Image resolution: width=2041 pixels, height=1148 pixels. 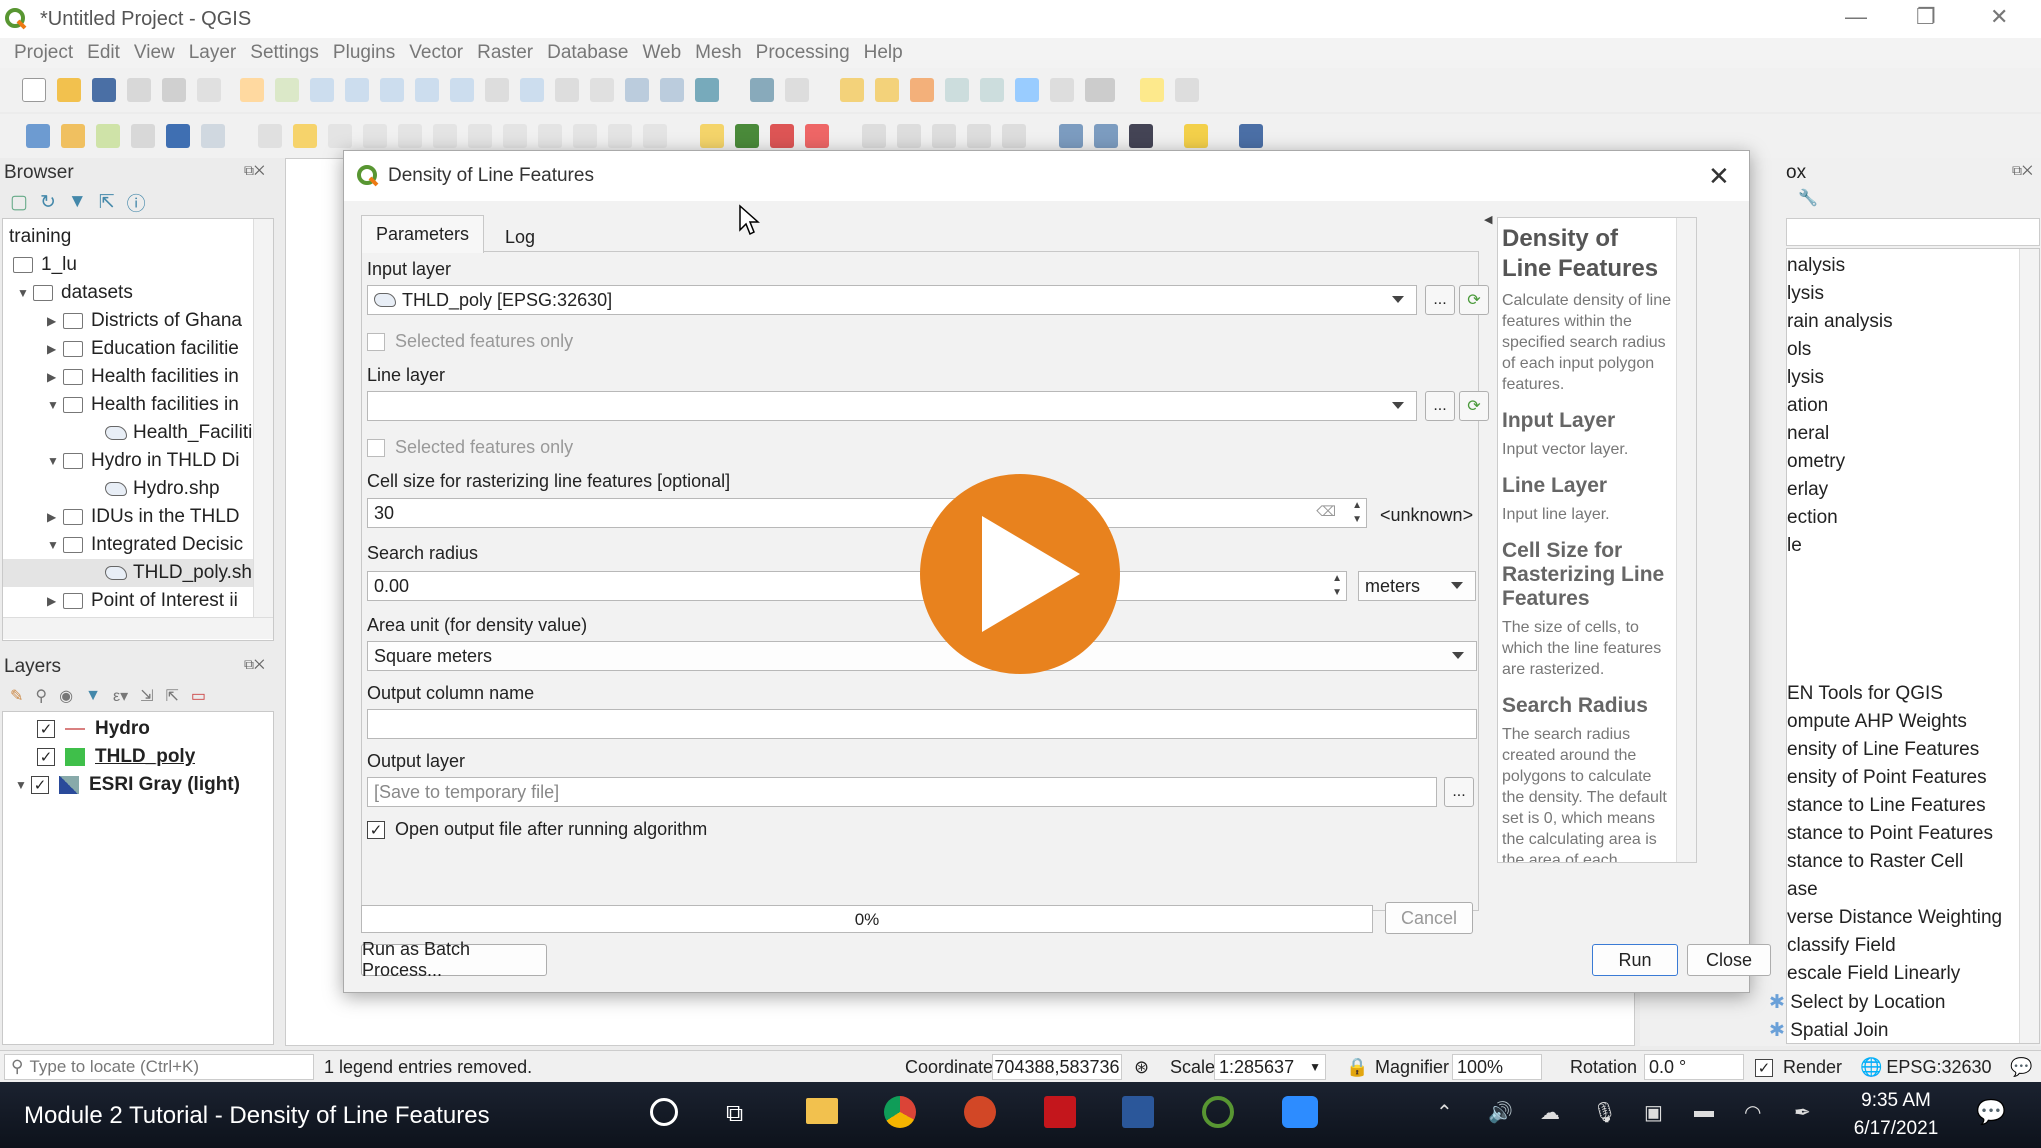 What do you see at coordinates (263, 418) in the screenshot?
I see `browser-vscrollbar` at bounding box center [263, 418].